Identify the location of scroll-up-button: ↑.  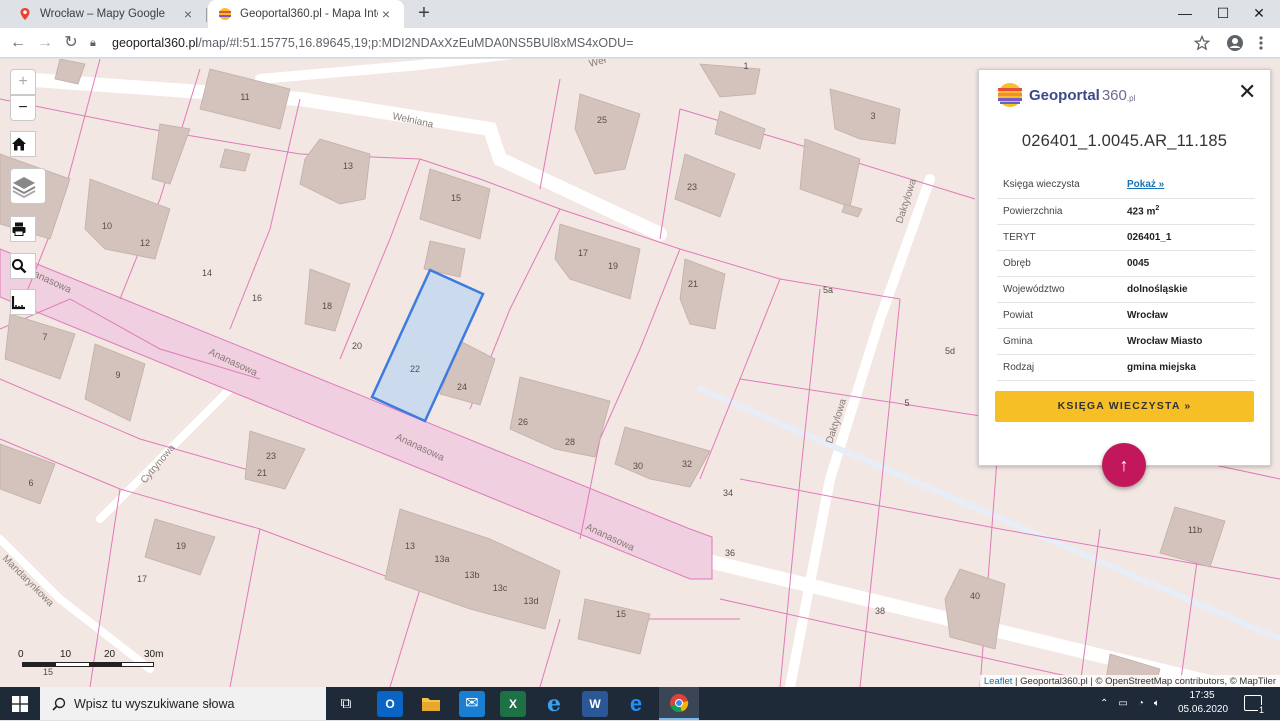
(1124, 465).